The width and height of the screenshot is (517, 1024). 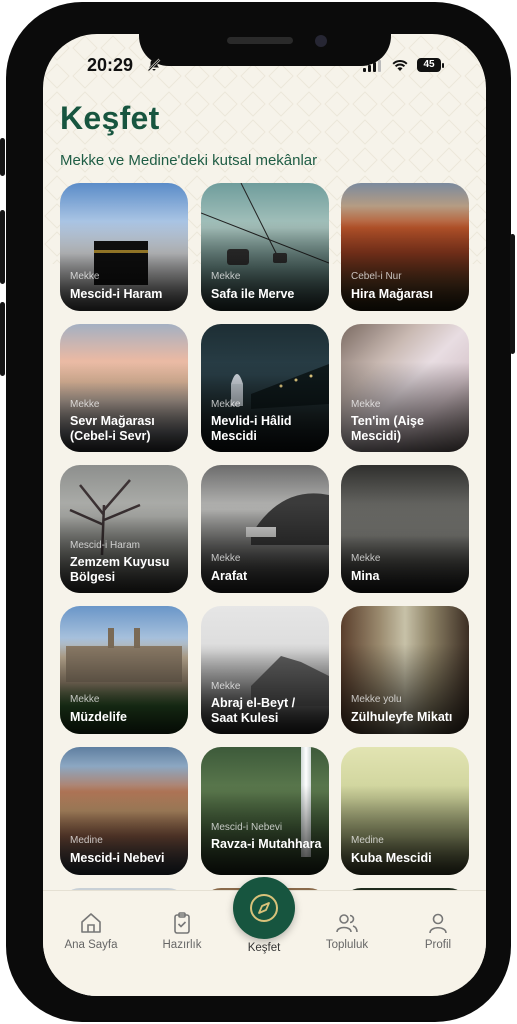 I want to click on place-name: Mescid-i Haram, so click(x=116, y=294).